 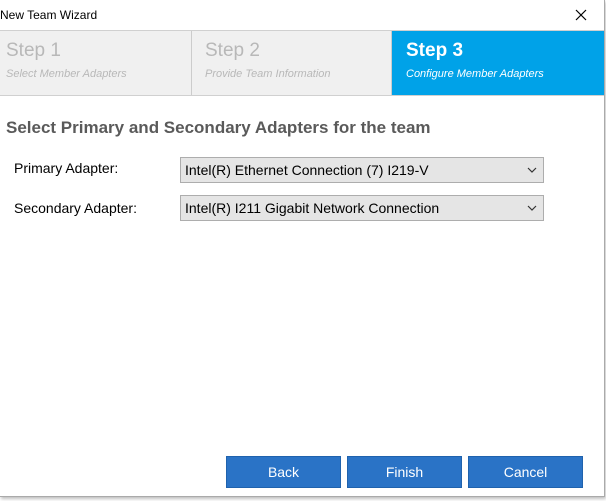 What do you see at coordinates (404, 472) in the screenshot?
I see `finish-button: Finish` at bounding box center [404, 472].